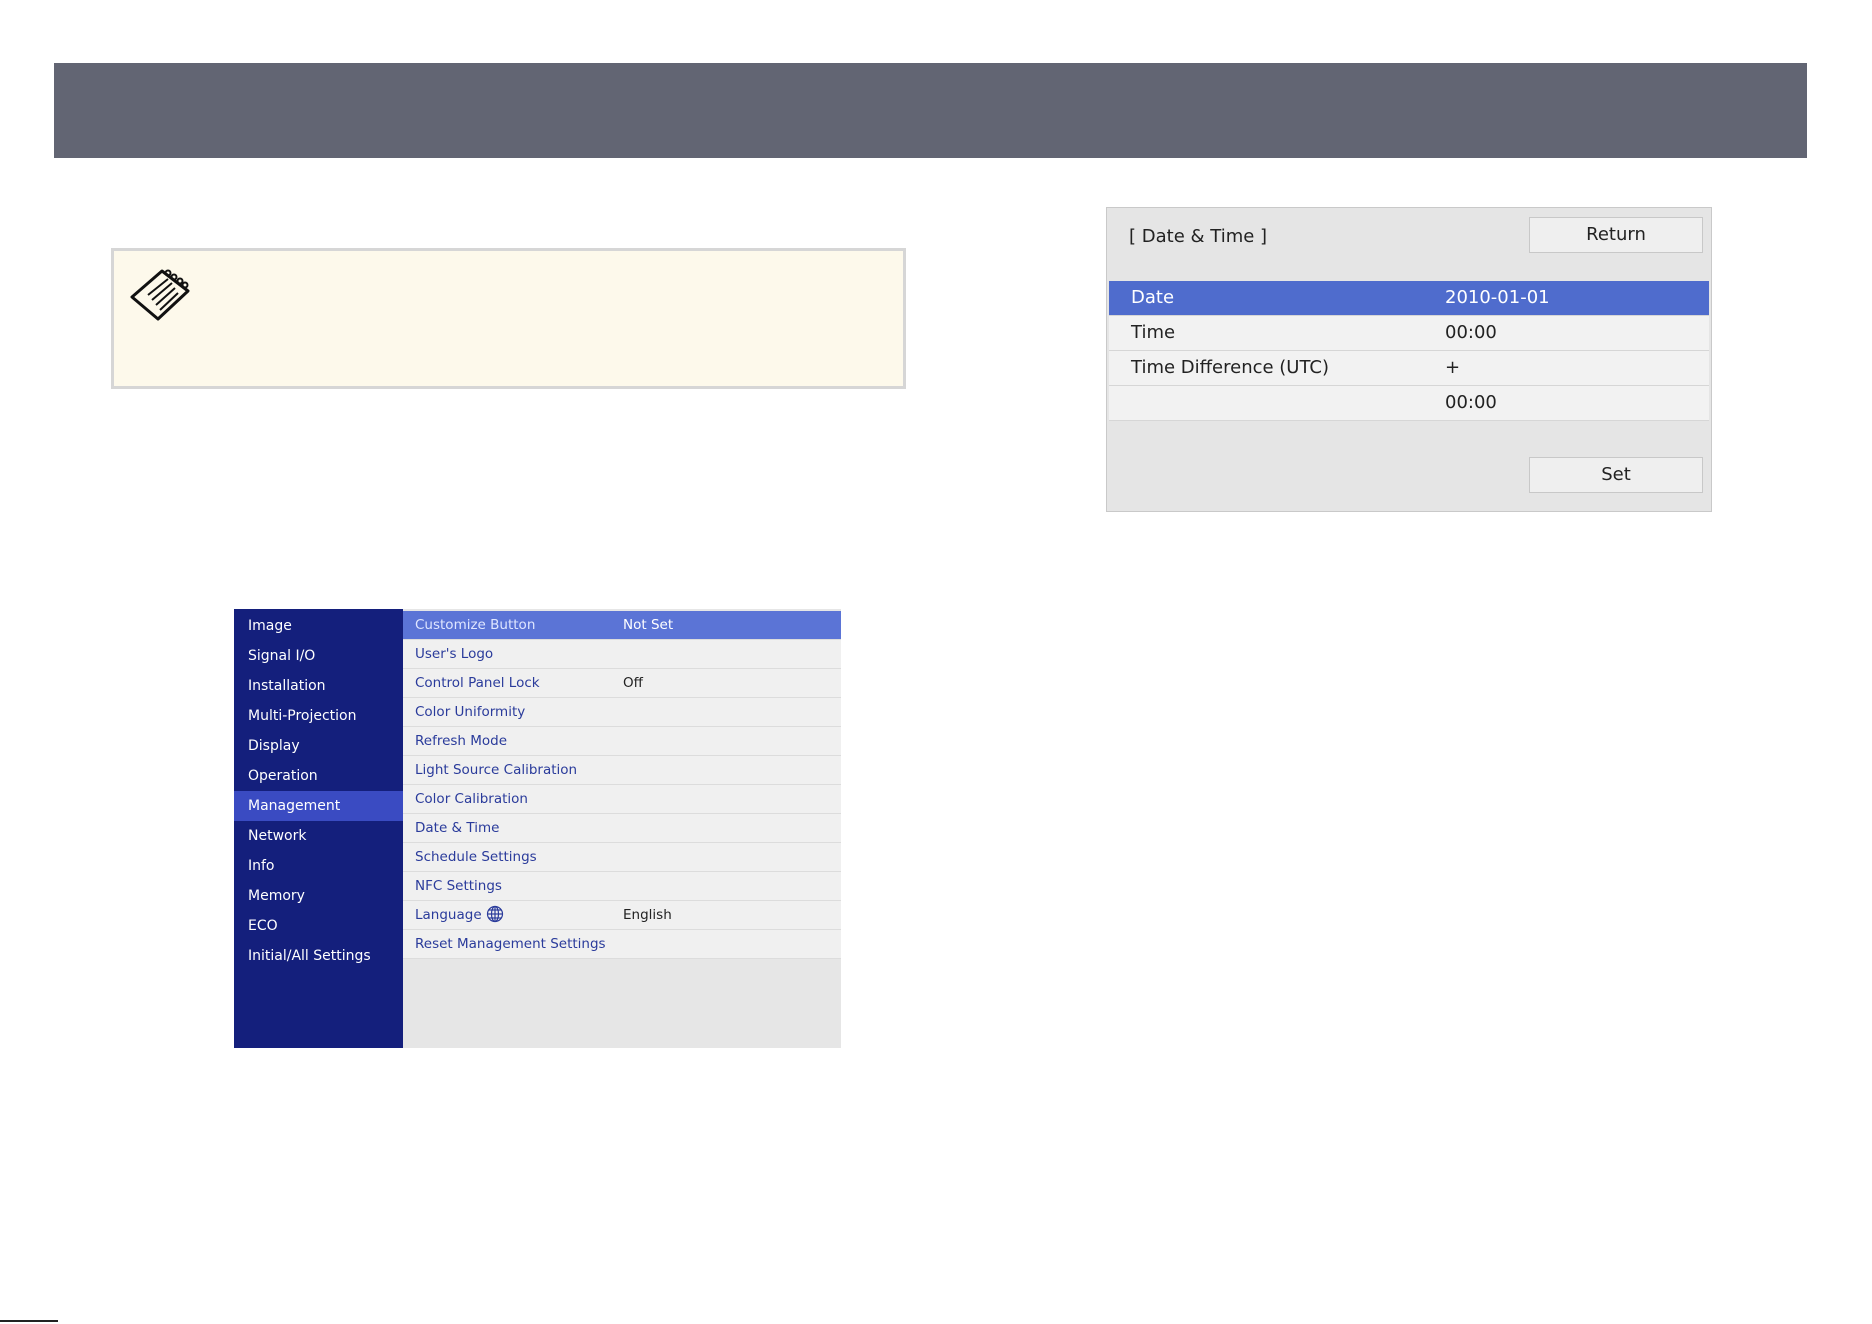  I want to click on sidebar-item-memory: Memory, so click(318, 896).